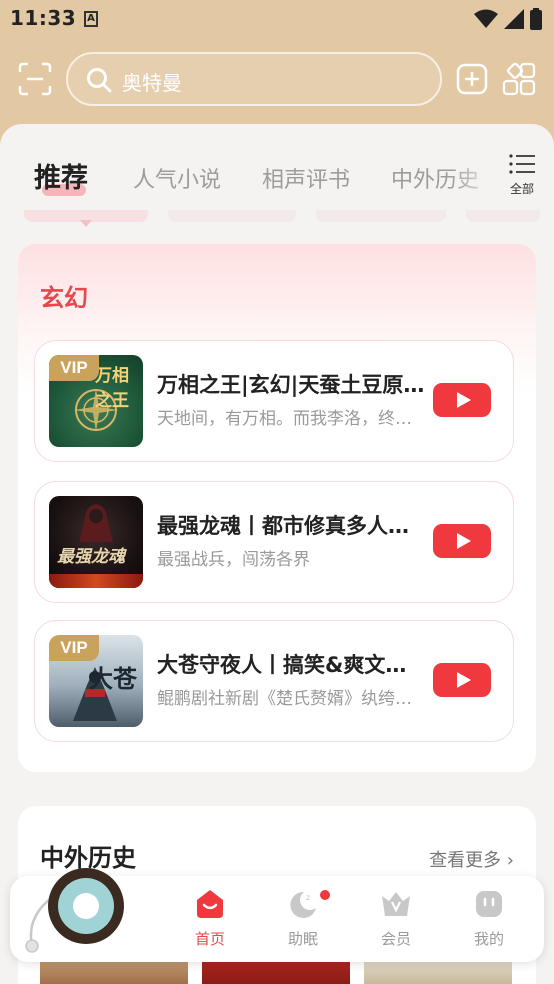 Image resolution: width=554 pixels, height=984 pixels. Describe the element at coordinates (306, 178) in the screenshot. I see `tab-crosstalk: 相声评书` at that location.